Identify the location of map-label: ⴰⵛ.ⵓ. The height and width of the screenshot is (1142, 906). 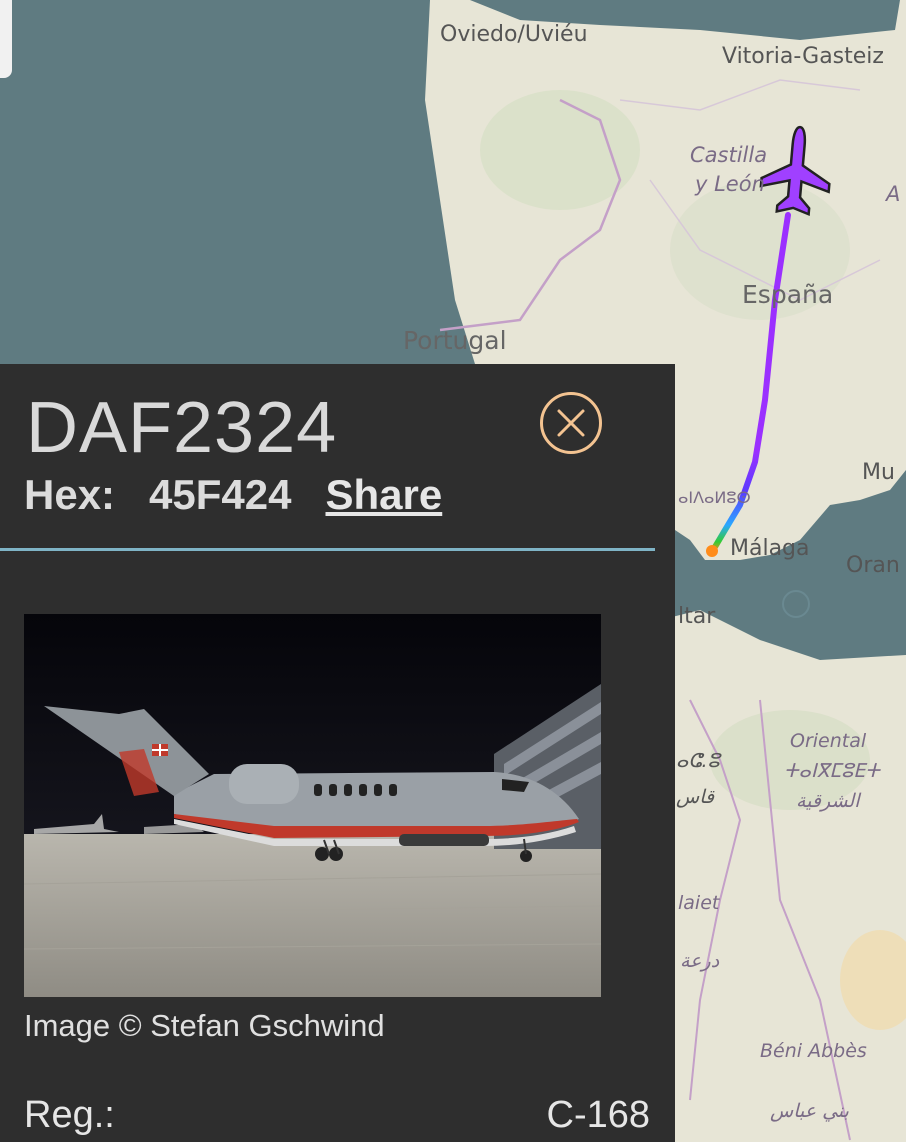
(698, 761).